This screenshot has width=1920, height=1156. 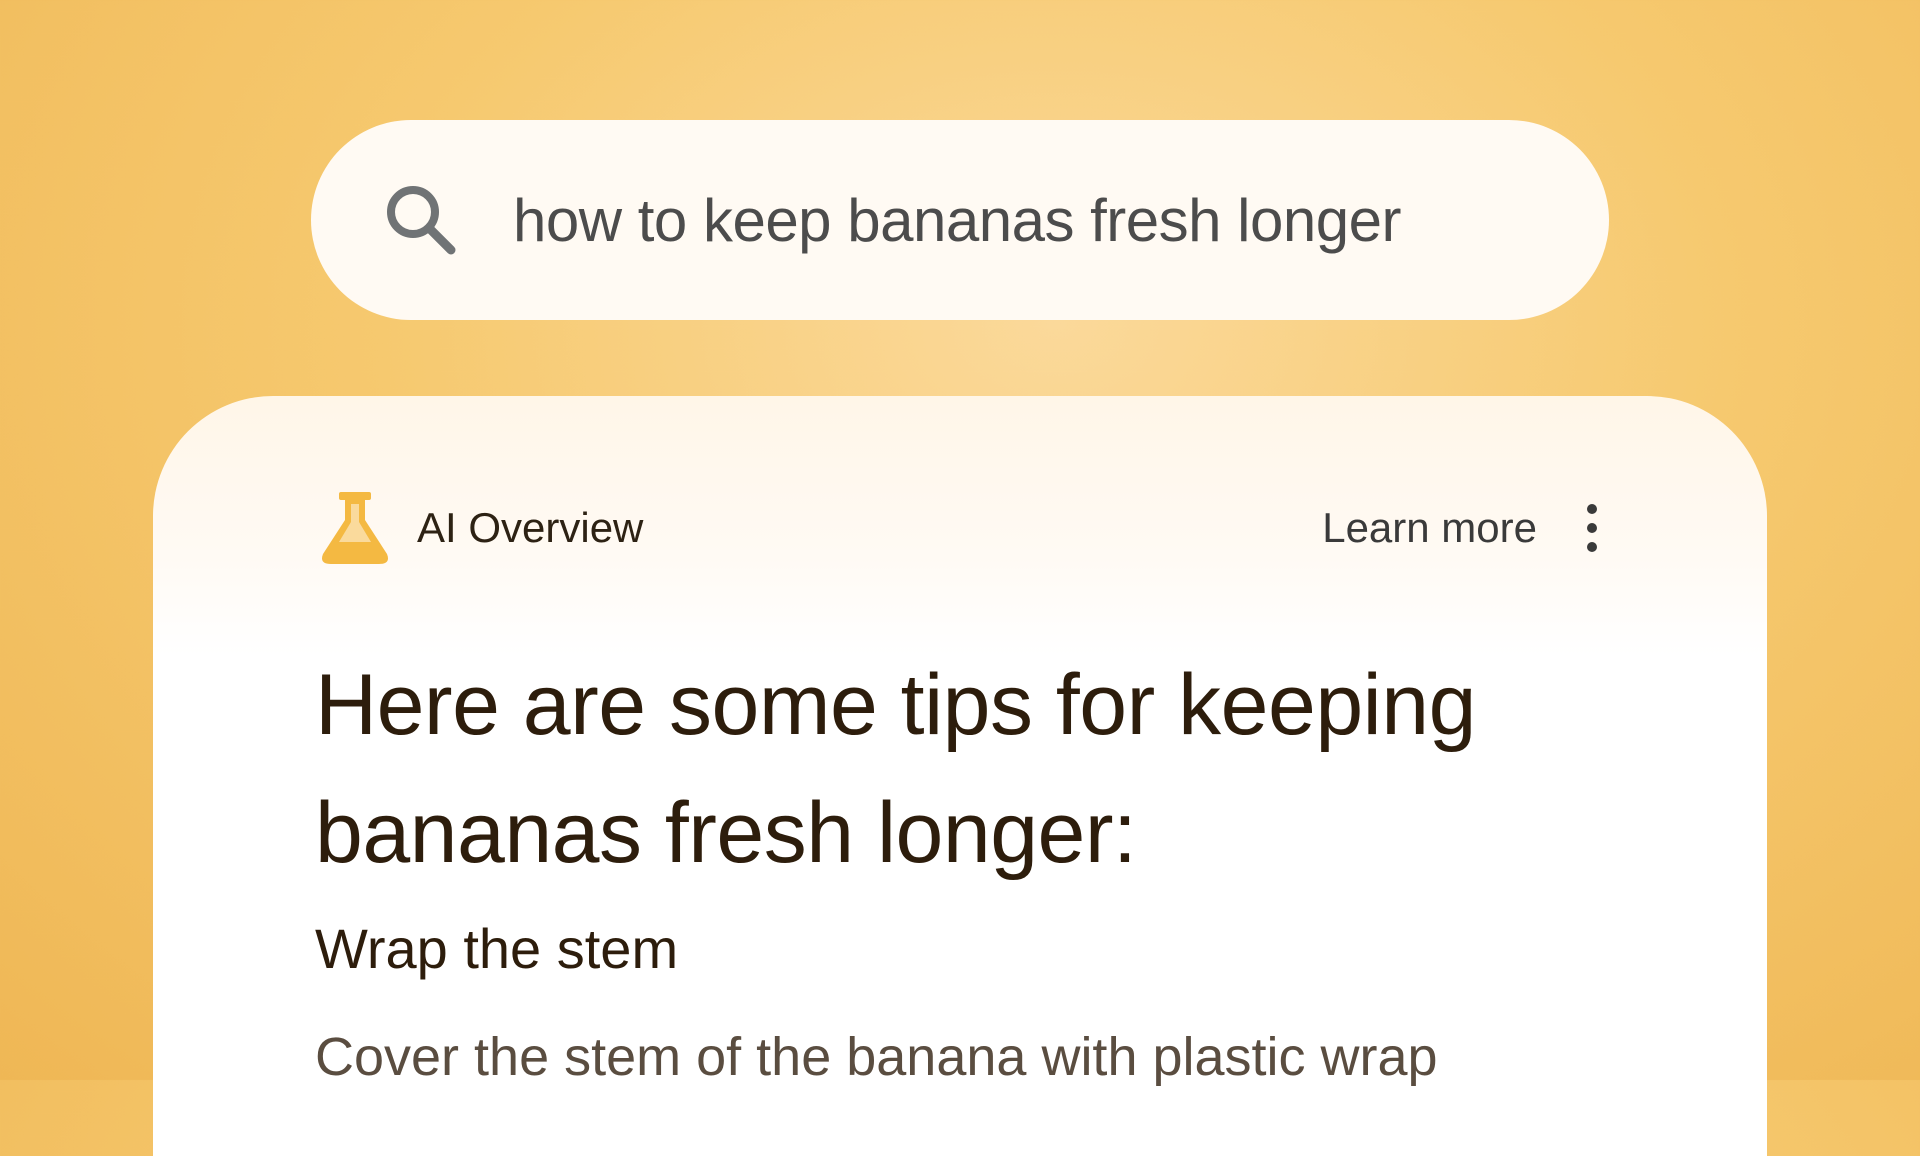 I want to click on ai-overview-header: AI Overview Learn more, so click(x=962, y=528).